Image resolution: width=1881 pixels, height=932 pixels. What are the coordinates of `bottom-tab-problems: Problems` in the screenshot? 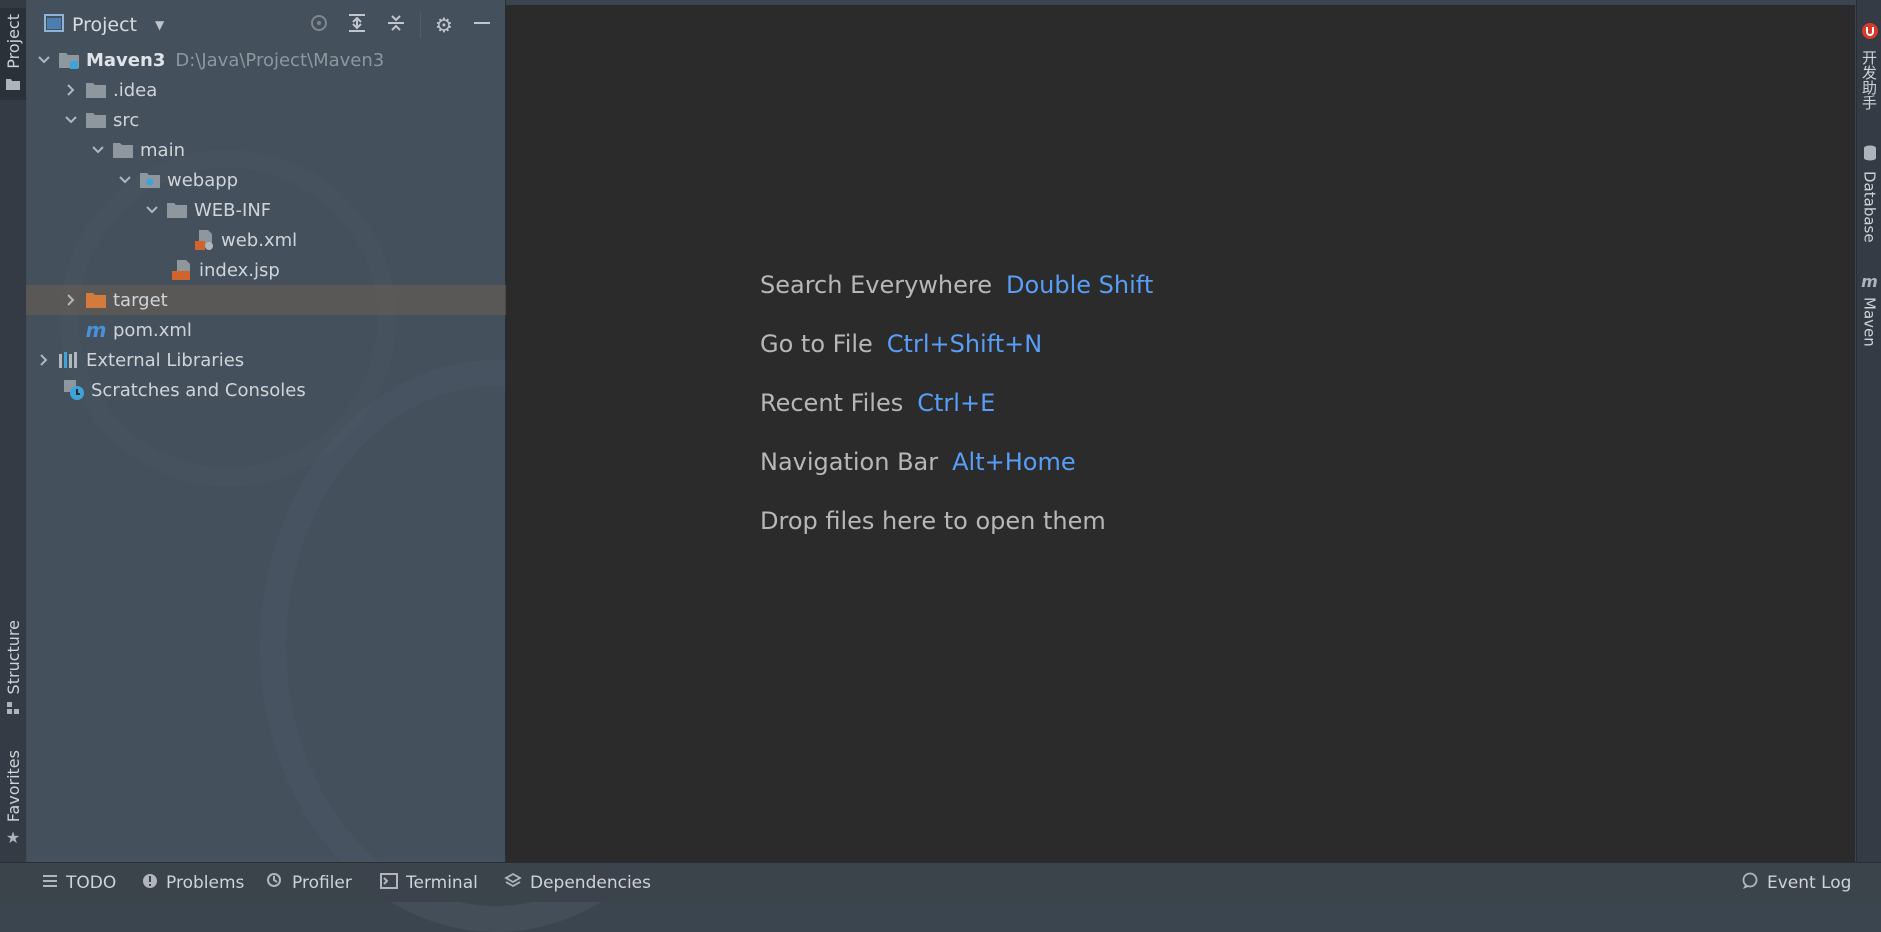 It's located at (193, 883).